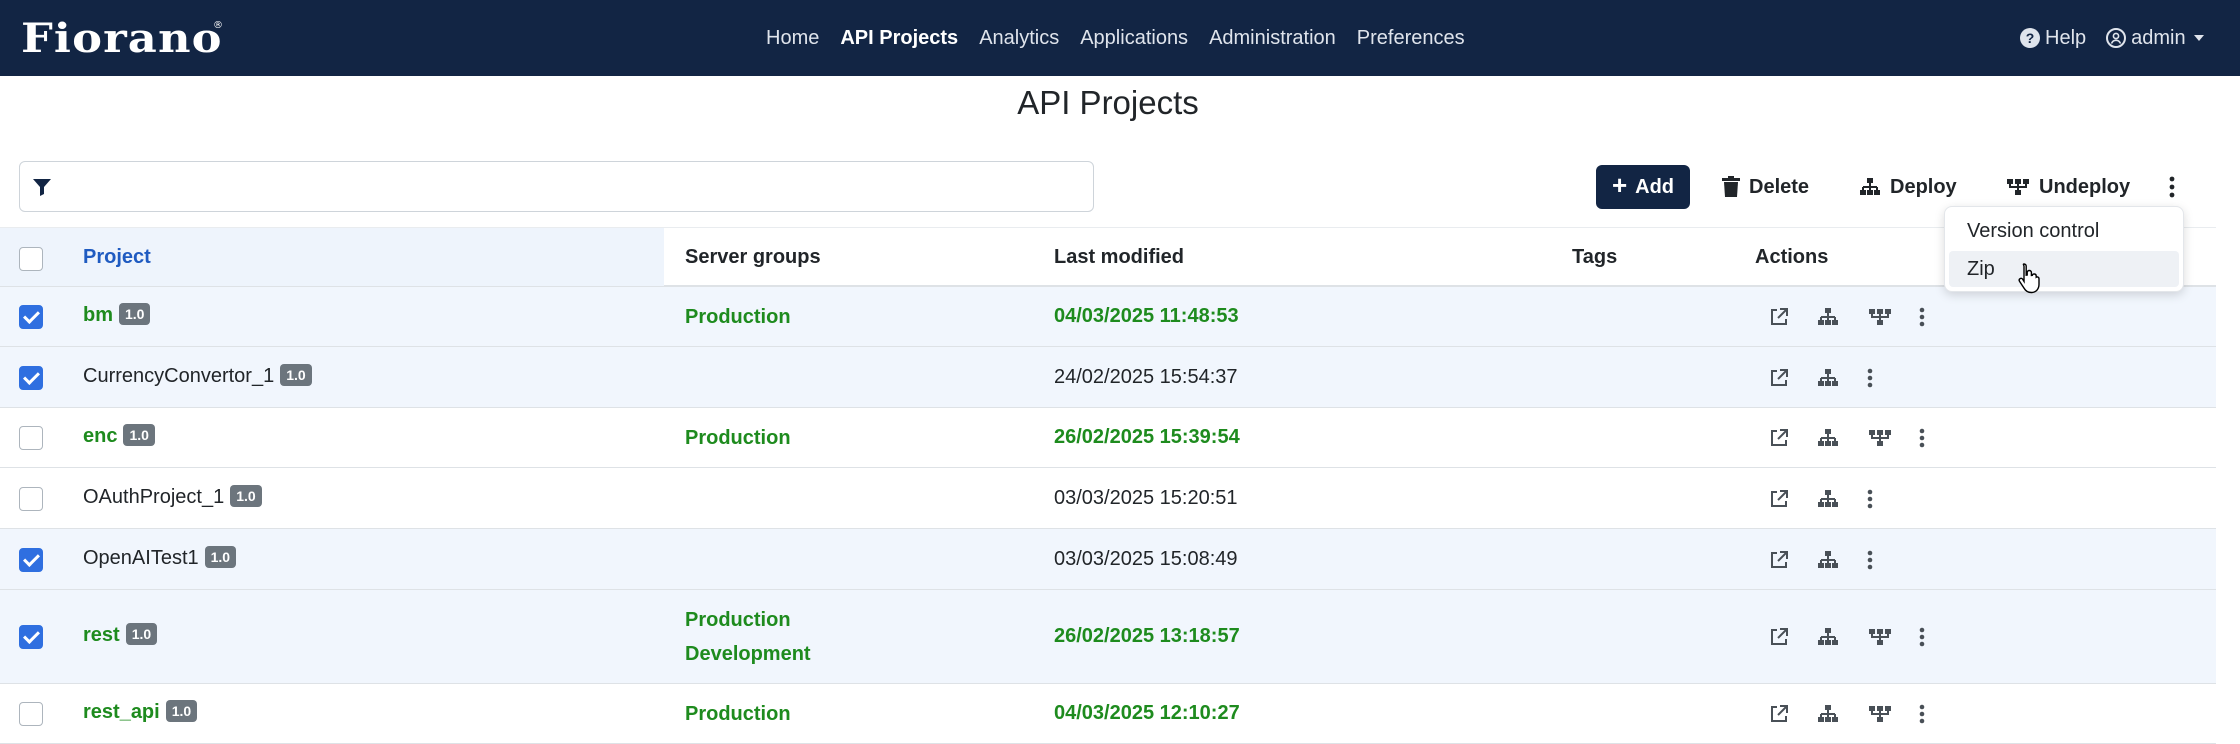 Image resolution: width=2240 pixels, height=744 pixels. What do you see at coordinates (1147, 636) in the screenshot?
I see `last-modified: 26/02/2025 13:18:57` at bounding box center [1147, 636].